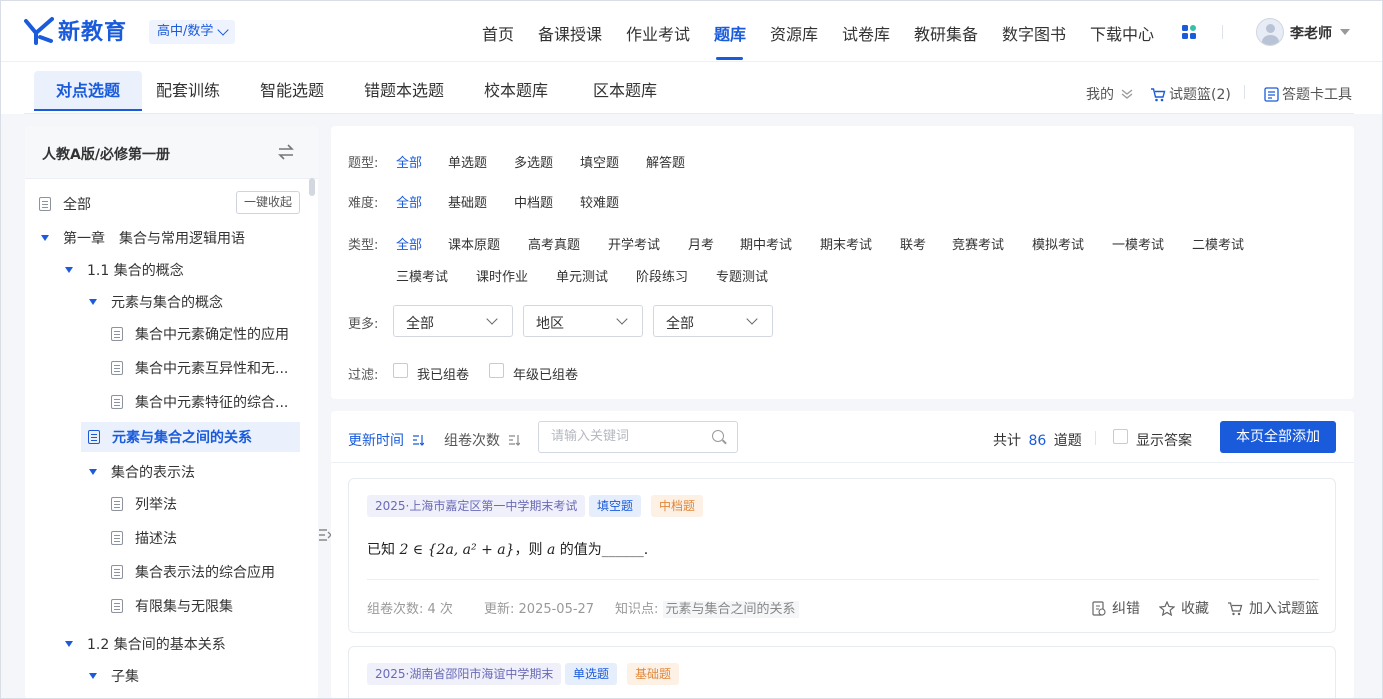  Describe the element at coordinates (292, 91) in the screenshot. I see `tab-smart-selection: 智能选题` at that location.